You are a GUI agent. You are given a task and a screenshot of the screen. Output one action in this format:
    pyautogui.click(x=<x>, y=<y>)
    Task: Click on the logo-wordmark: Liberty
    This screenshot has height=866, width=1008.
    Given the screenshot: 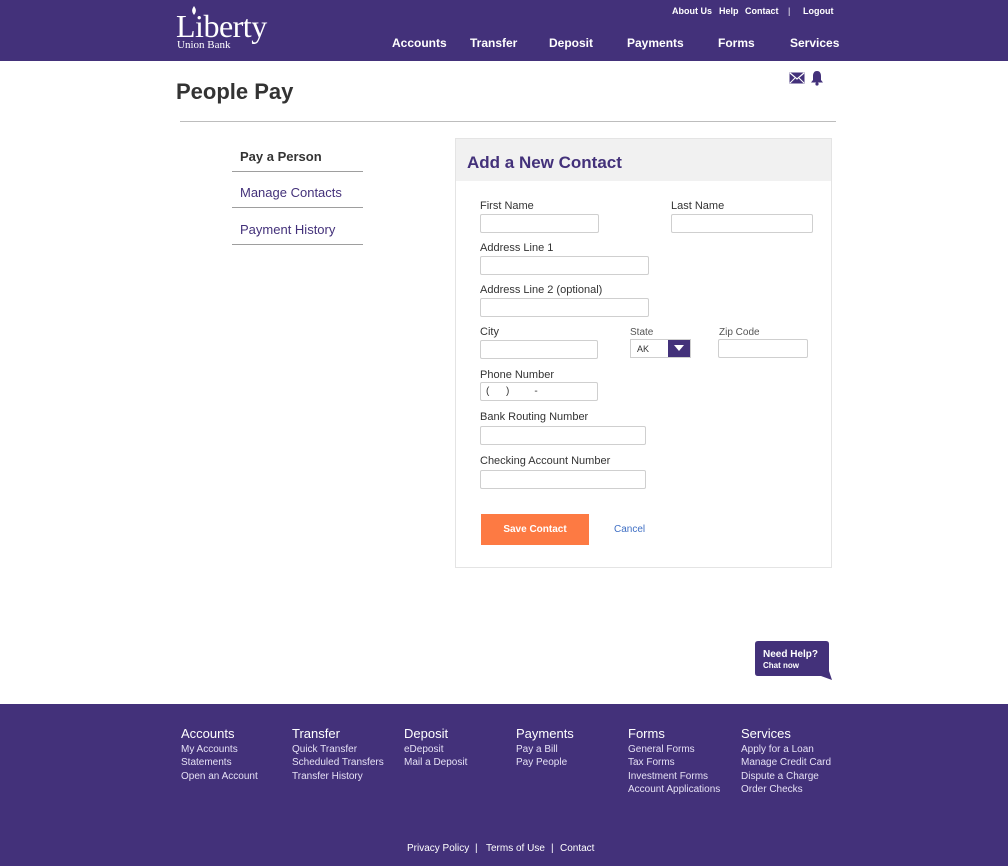 What is the action you would take?
    pyautogui.click(x=221, y=26)
    